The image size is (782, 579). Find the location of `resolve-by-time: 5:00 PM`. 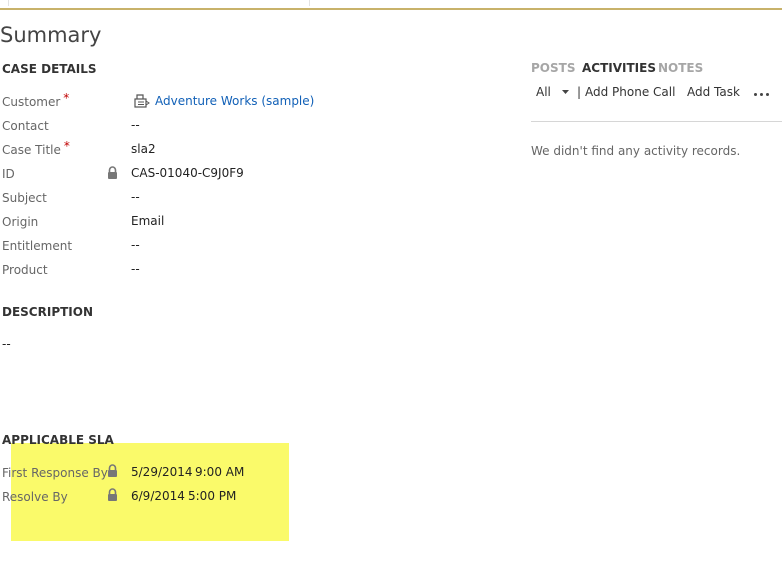

resolve-by-time: 5:00 PM is located at coordinates (212, 496).